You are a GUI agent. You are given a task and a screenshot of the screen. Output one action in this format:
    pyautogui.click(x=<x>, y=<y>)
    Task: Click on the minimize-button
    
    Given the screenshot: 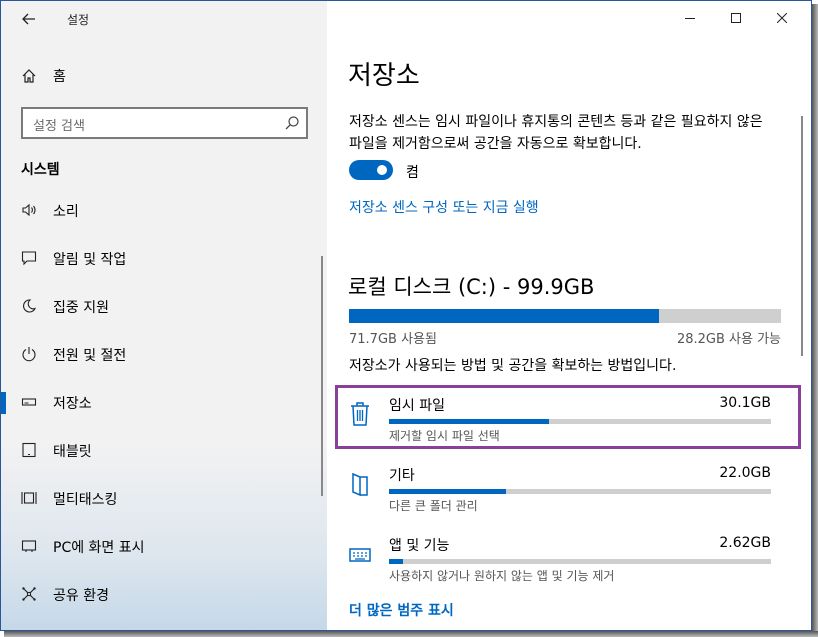 What is the action you would take?
    pyautogui.click(x=690, y=19)
    